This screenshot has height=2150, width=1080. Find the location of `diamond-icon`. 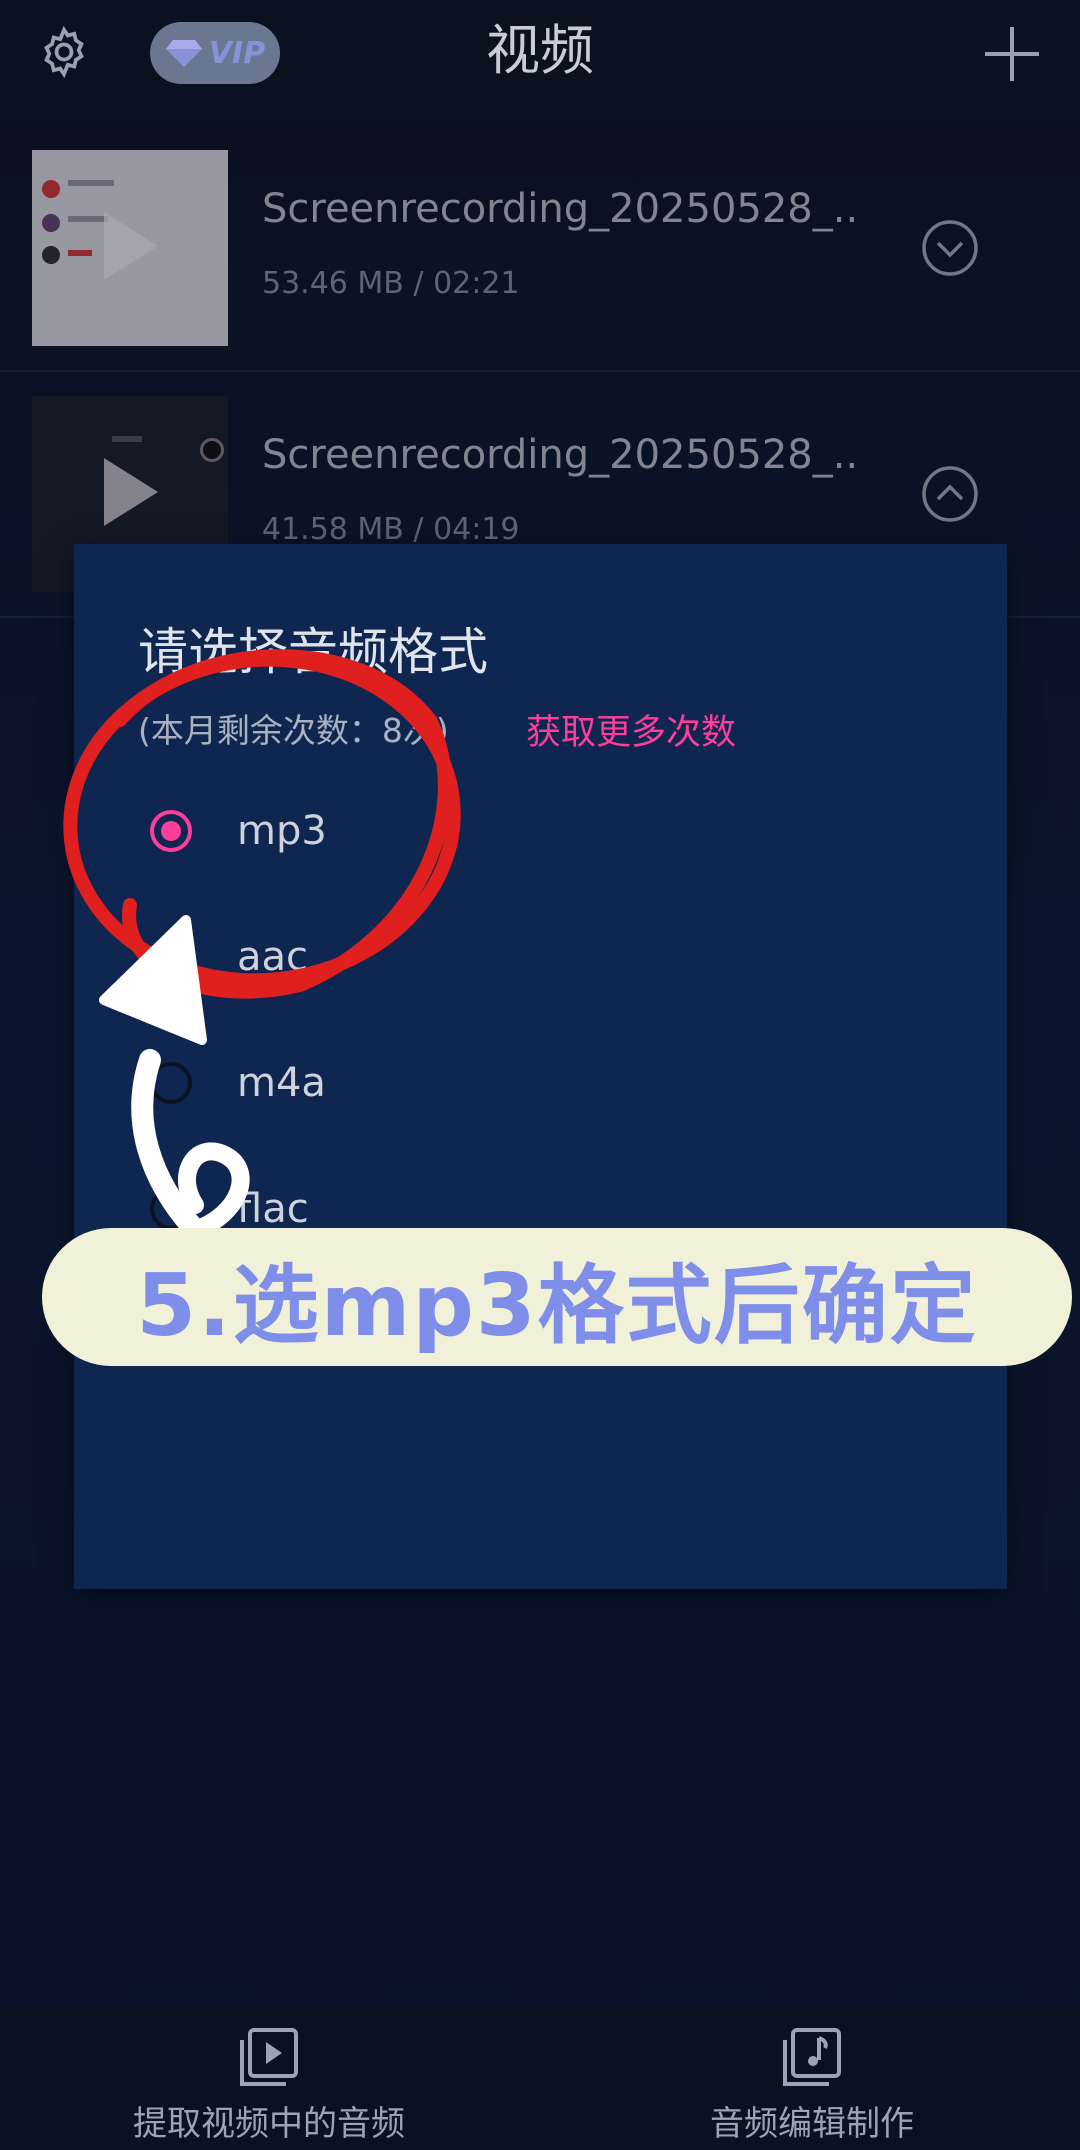

diamond-icon is located at coordinates (183, 53).